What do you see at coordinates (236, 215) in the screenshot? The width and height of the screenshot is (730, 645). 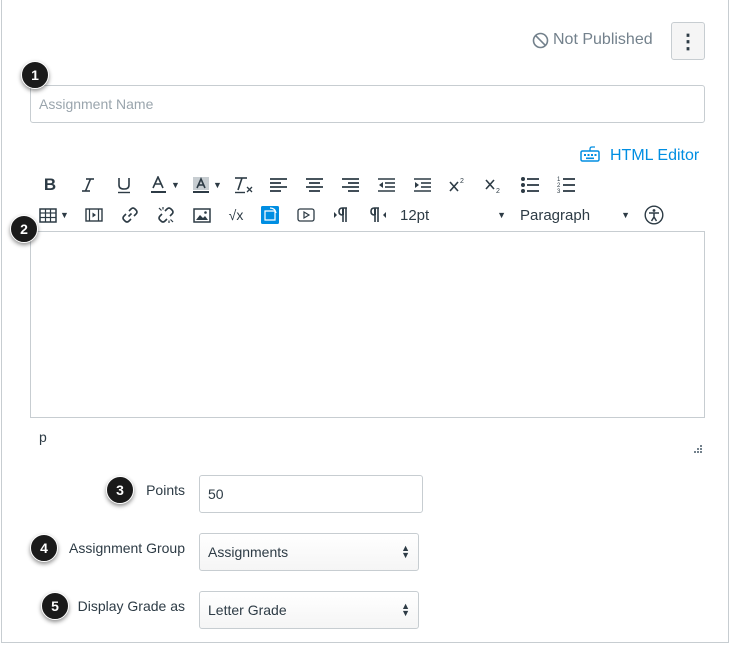 I see `equation-icon: √x` at bounding box center [236, 215].